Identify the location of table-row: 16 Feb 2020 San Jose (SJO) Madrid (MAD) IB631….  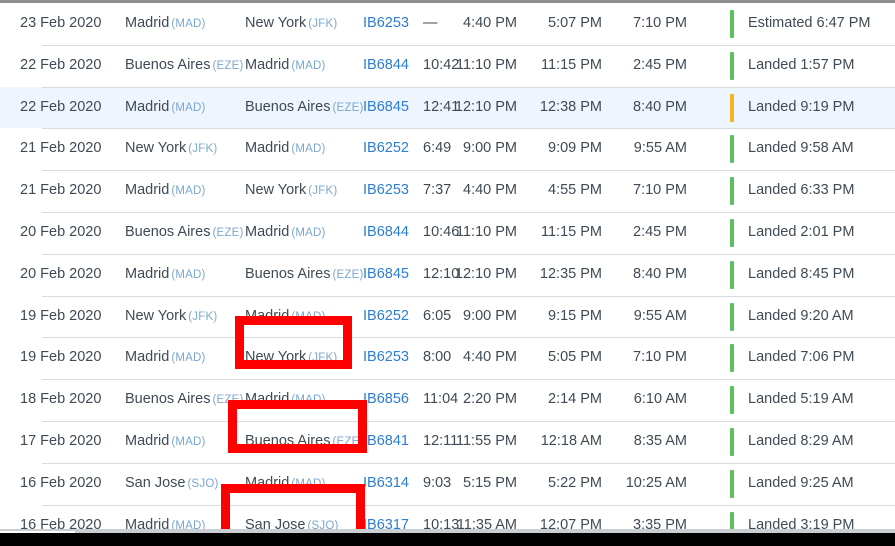
(447, 483).